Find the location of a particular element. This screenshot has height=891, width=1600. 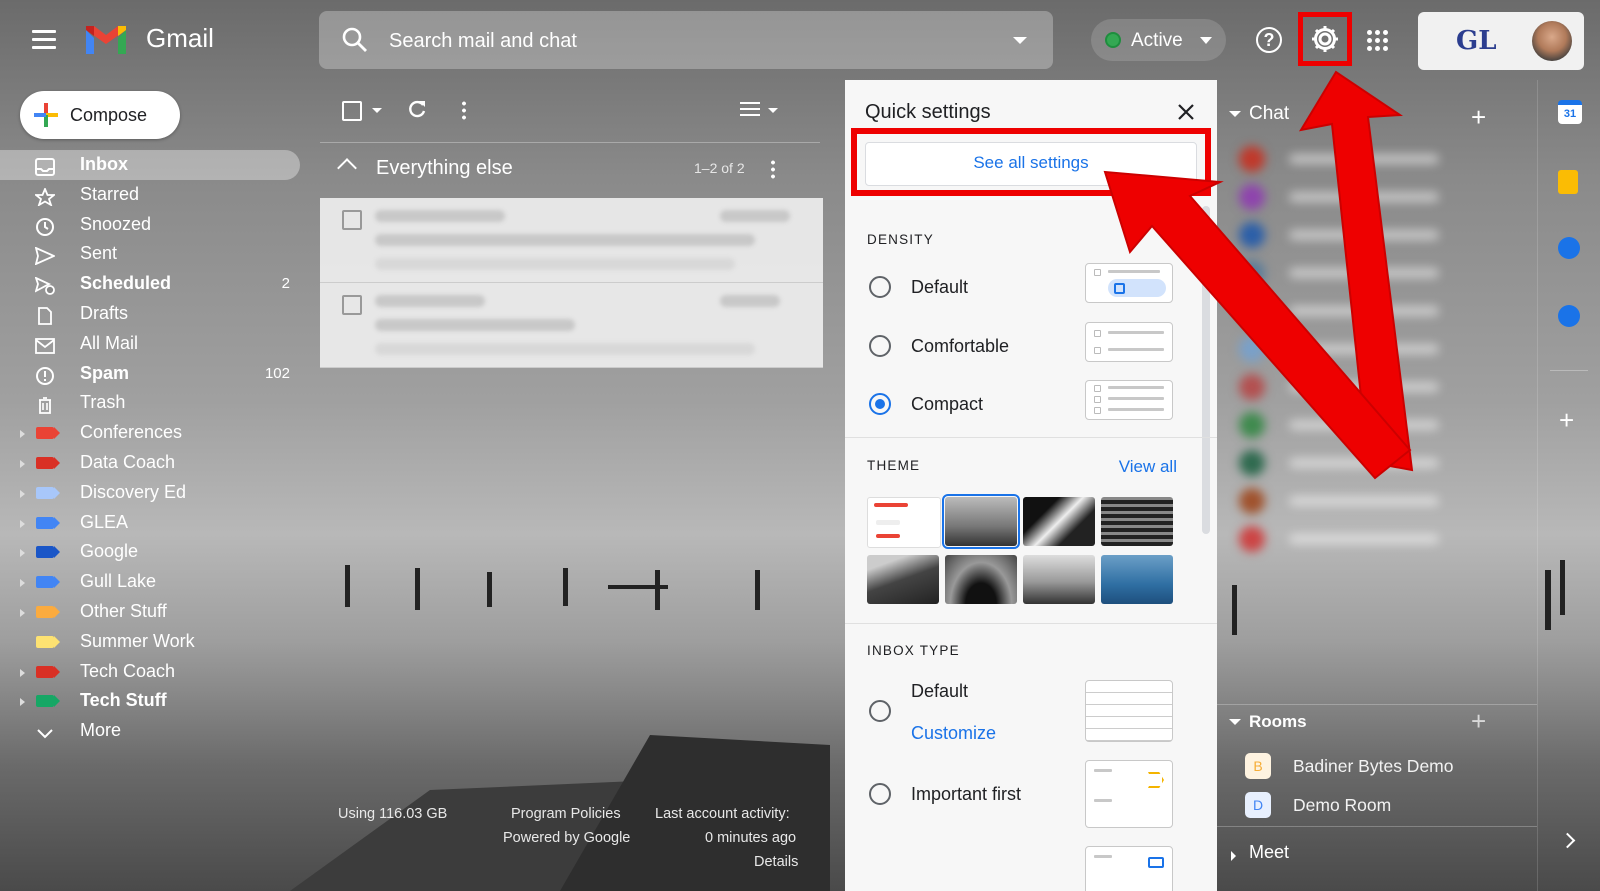

gear-icon is located at coordinates (1325, 39).